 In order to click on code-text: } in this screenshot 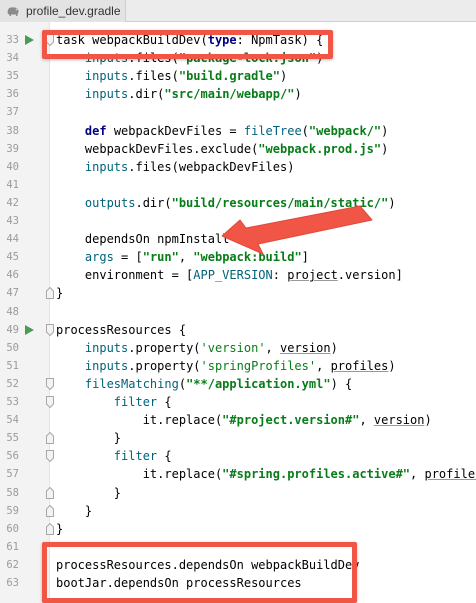, I will do `click(88, 493)`.